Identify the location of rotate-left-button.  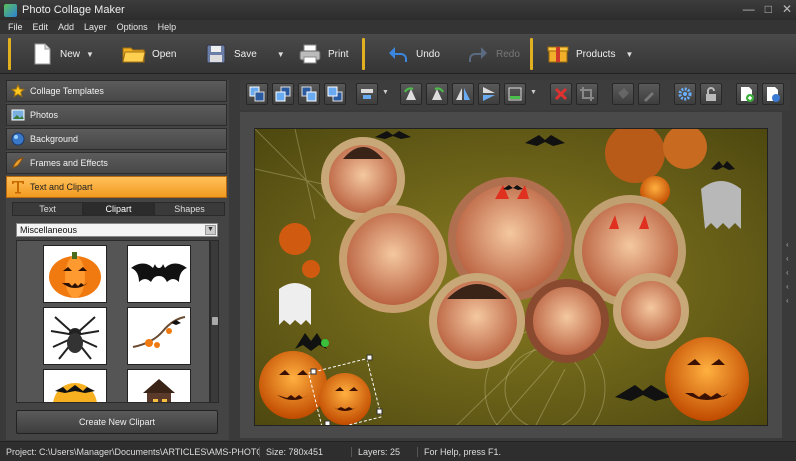
(411, 94).